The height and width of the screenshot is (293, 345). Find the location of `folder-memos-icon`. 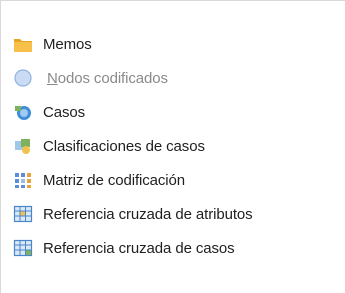

folder-memos-icon is located at coordinates (23, 44).